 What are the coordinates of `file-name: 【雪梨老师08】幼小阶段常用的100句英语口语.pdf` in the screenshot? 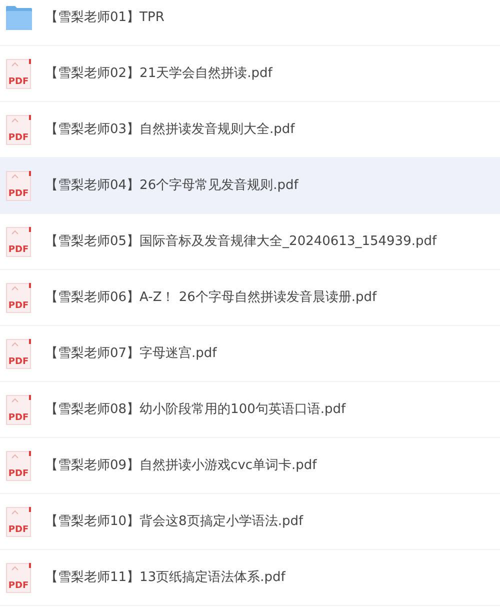 It's located at (195, 409).